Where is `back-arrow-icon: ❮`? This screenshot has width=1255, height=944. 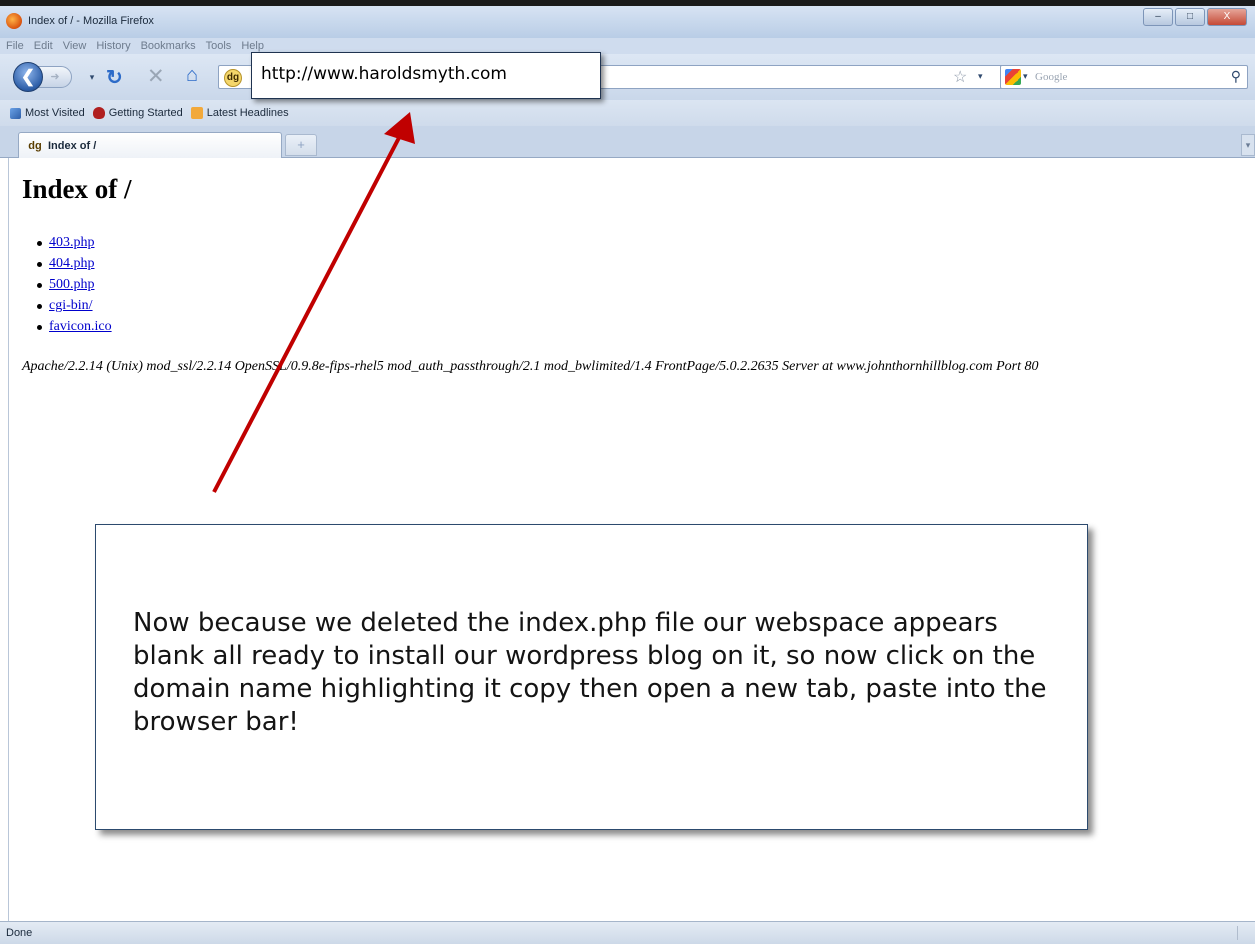
back-arrow-icon: ❮ is located at coordinates (28, 76).